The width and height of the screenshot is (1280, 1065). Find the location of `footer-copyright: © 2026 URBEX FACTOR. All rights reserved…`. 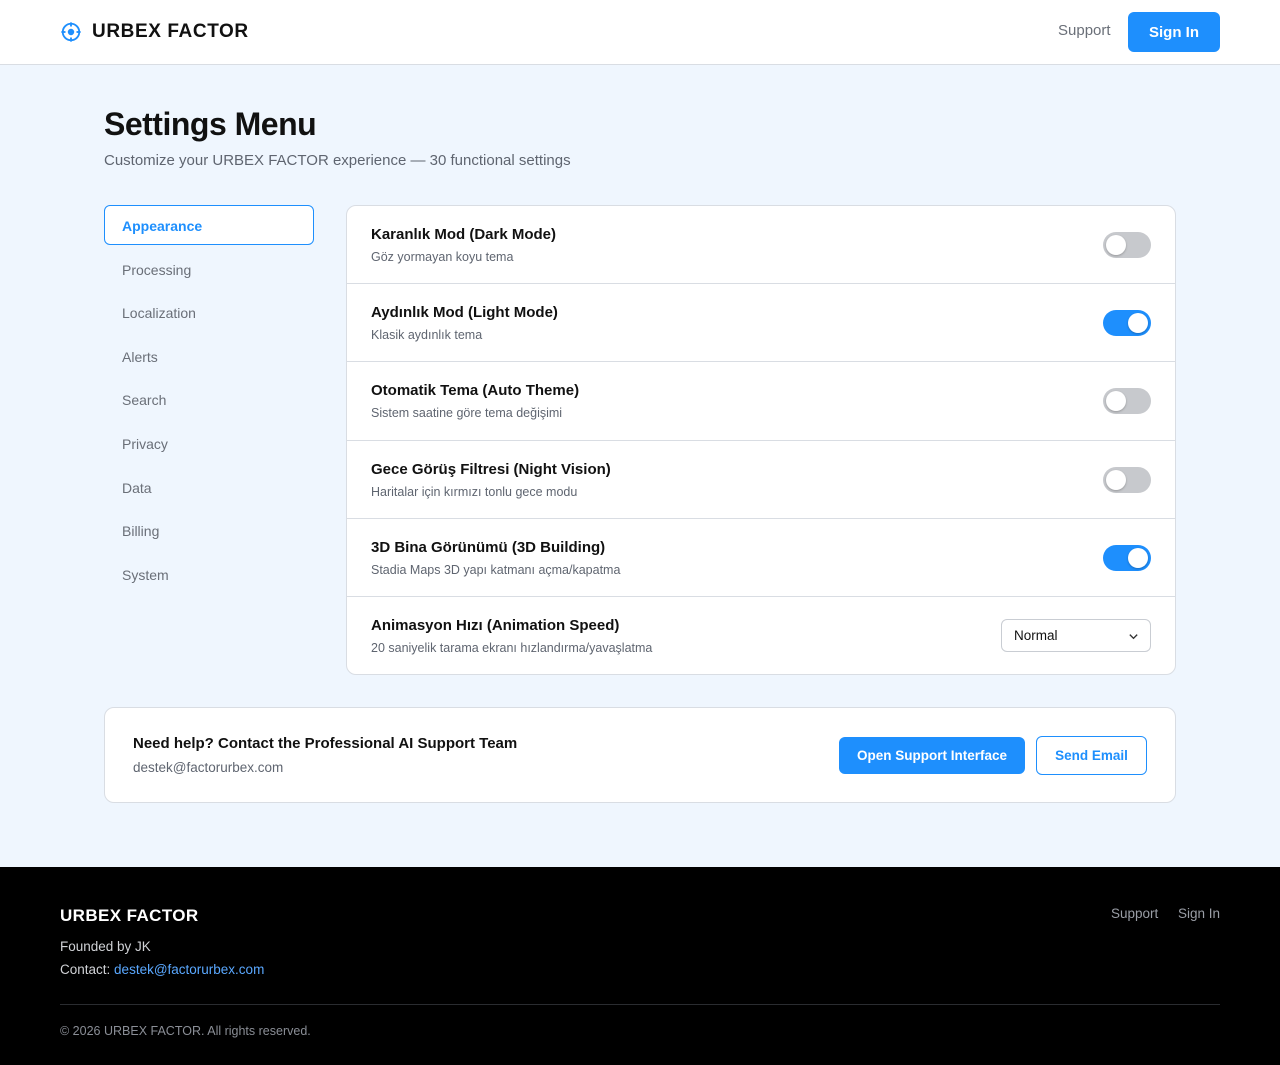

footer-copyright: © 2026 URBEX FACTOR. All rights reserved… is located at coordinates (185, 1031).